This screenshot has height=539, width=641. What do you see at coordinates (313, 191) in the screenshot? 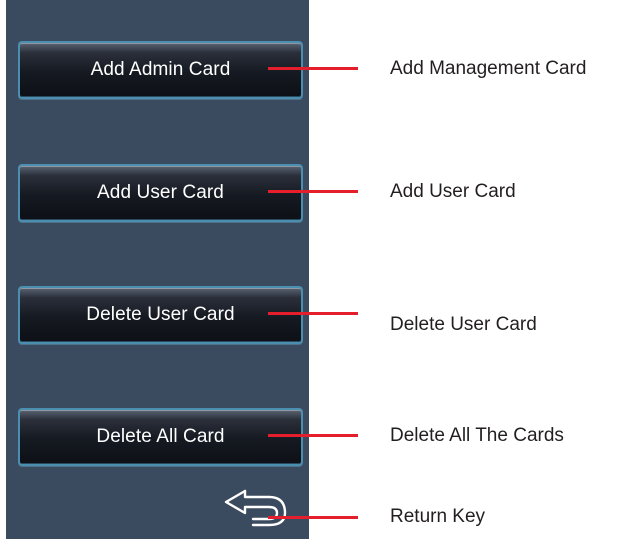
I see `leader-line-add-user` at bounding box center [313, 191].